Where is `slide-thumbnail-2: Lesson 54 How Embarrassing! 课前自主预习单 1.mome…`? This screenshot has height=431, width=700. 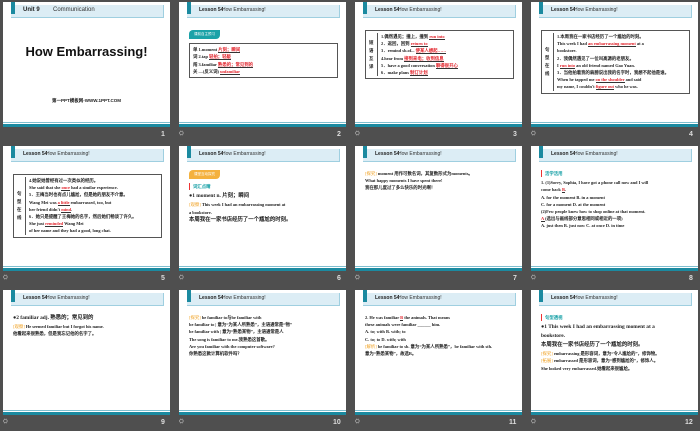
slide-thumbnail-2: Lesson 54 How Embarrassing! 课前自主预习单 1.mome… is located at coordinates (262, 64).